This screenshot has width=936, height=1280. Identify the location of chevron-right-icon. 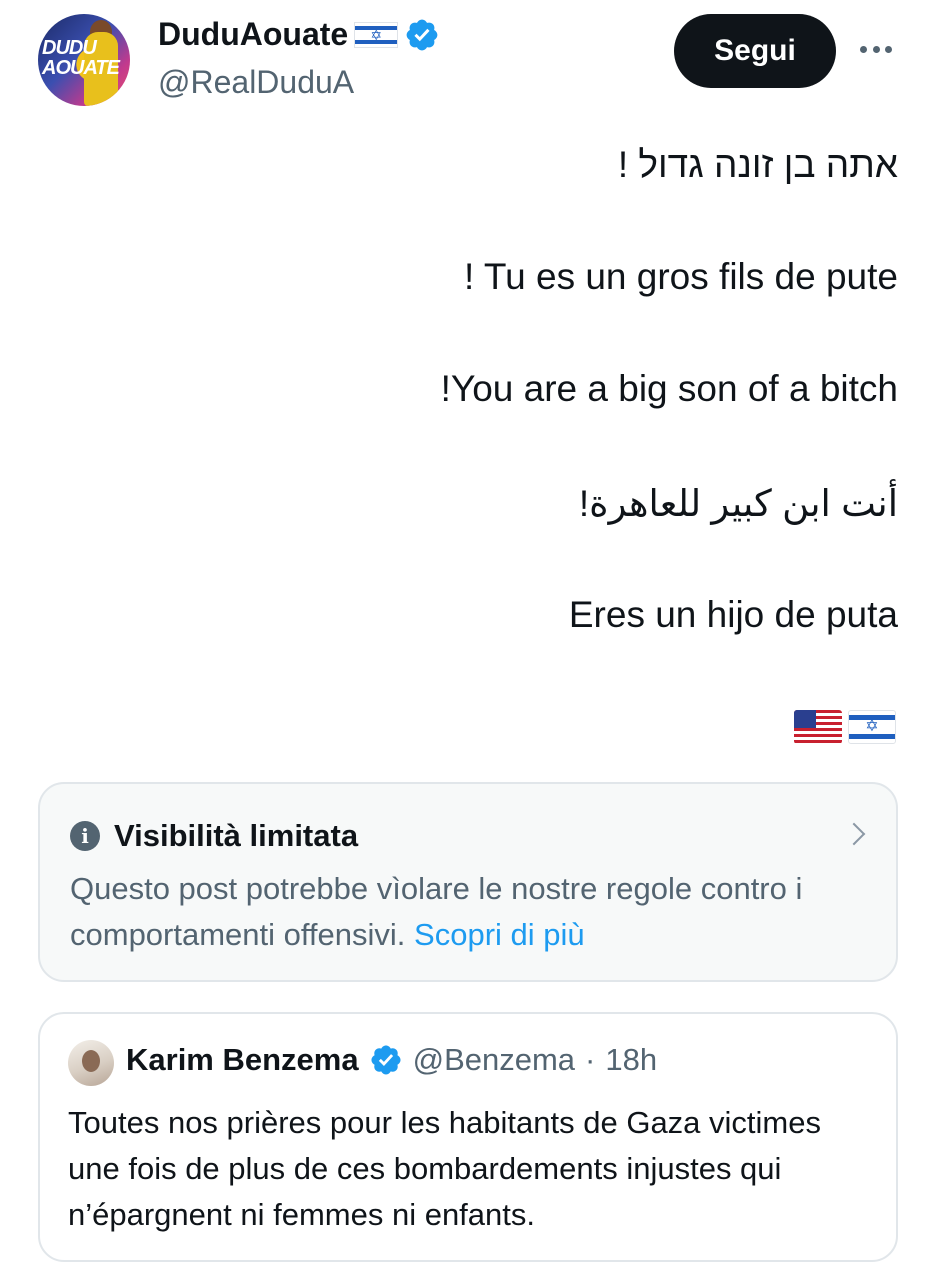
(854, 834).